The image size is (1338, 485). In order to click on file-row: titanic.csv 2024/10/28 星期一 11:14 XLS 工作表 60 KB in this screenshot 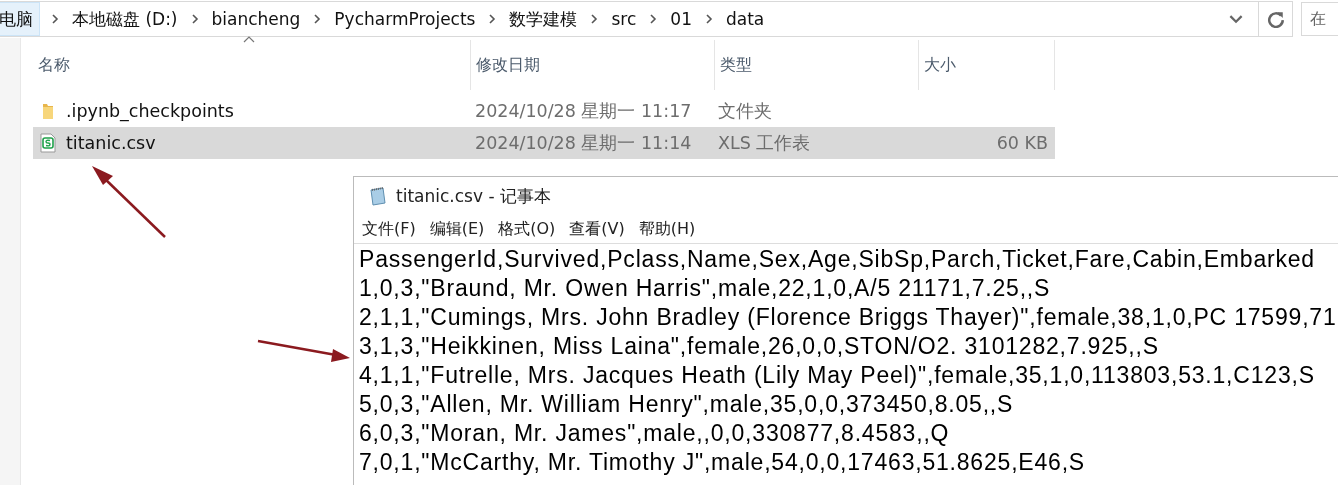, I will do `click(544, 143)`.